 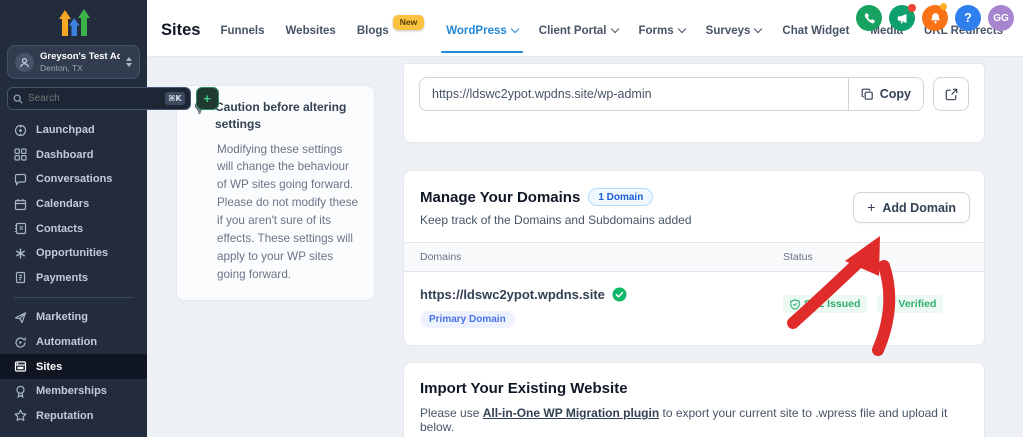 What do you see at coordinates (500, 197) in the screenshot?
I see `domains-title: Manage Your Domains` at bounding box center [500, 197].